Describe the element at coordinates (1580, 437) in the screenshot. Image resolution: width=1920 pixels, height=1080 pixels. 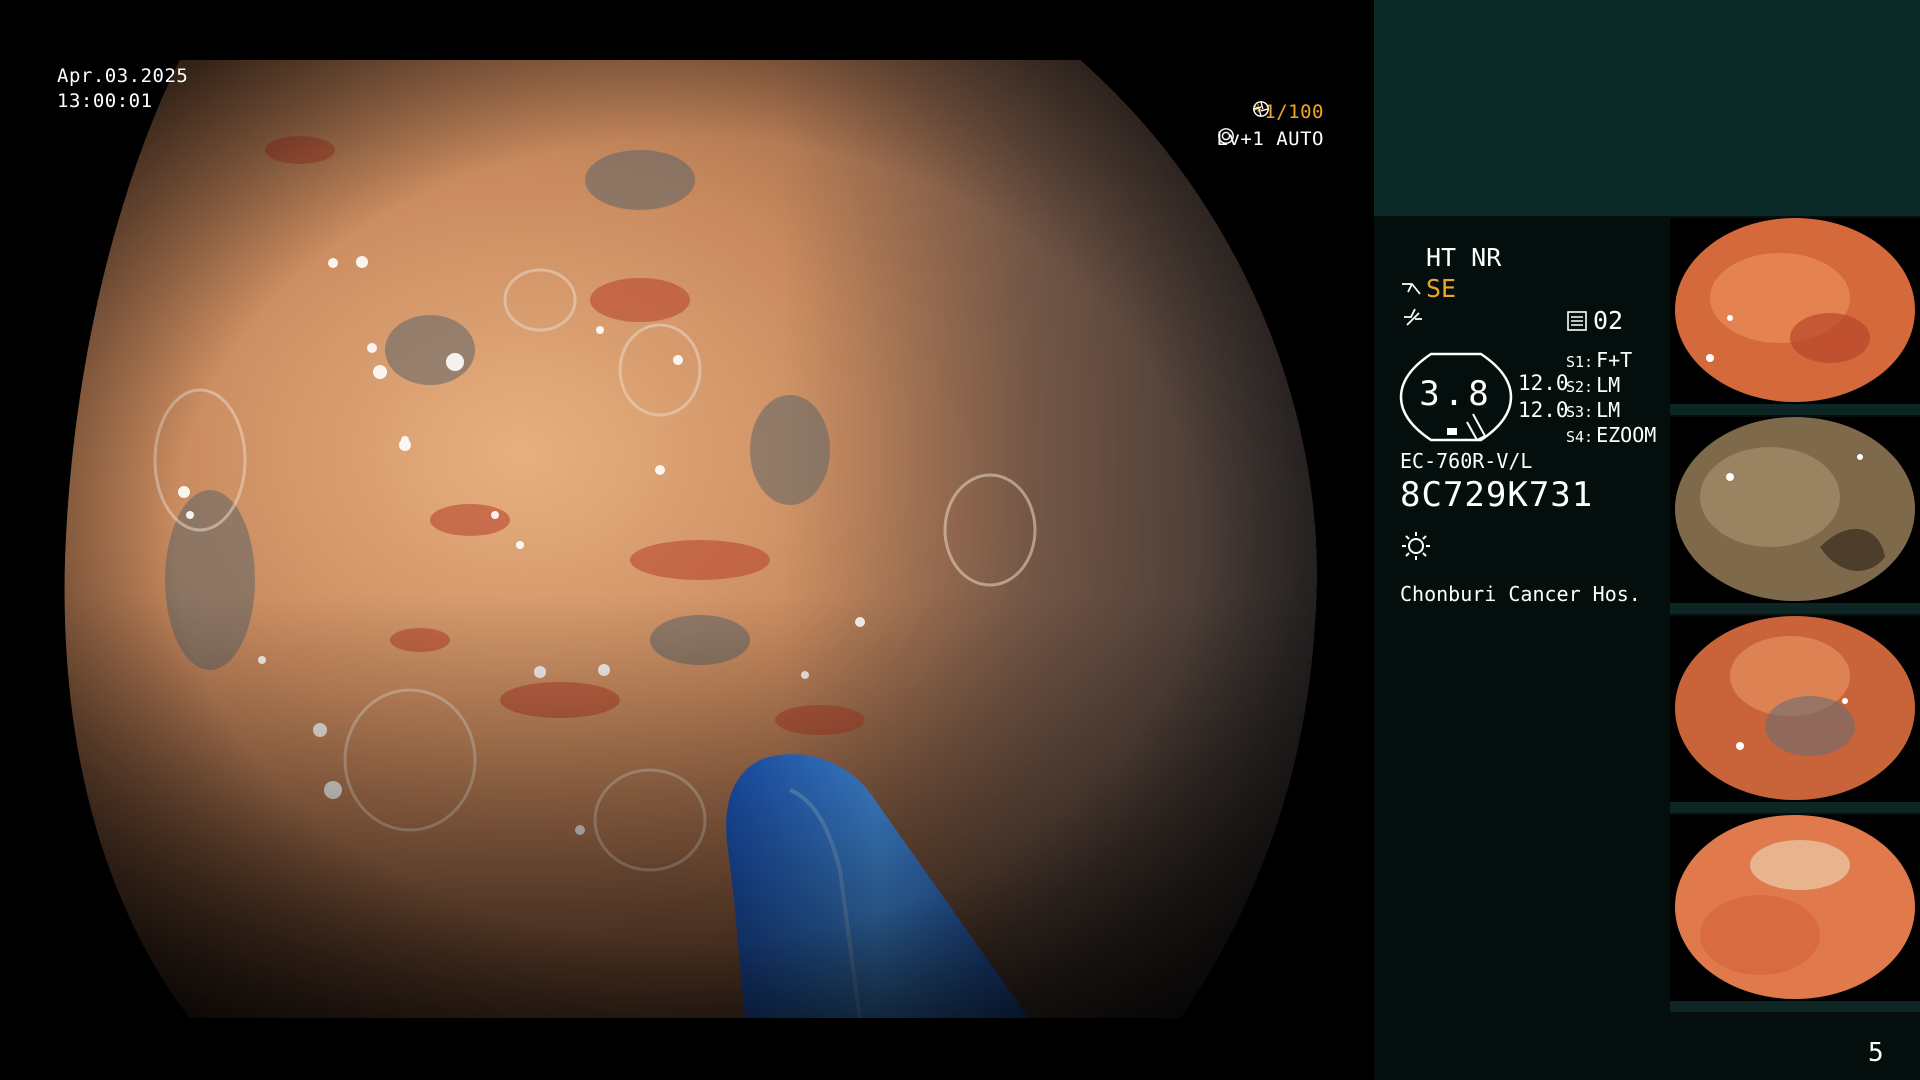
I see `switch-key: S4:` at that location.